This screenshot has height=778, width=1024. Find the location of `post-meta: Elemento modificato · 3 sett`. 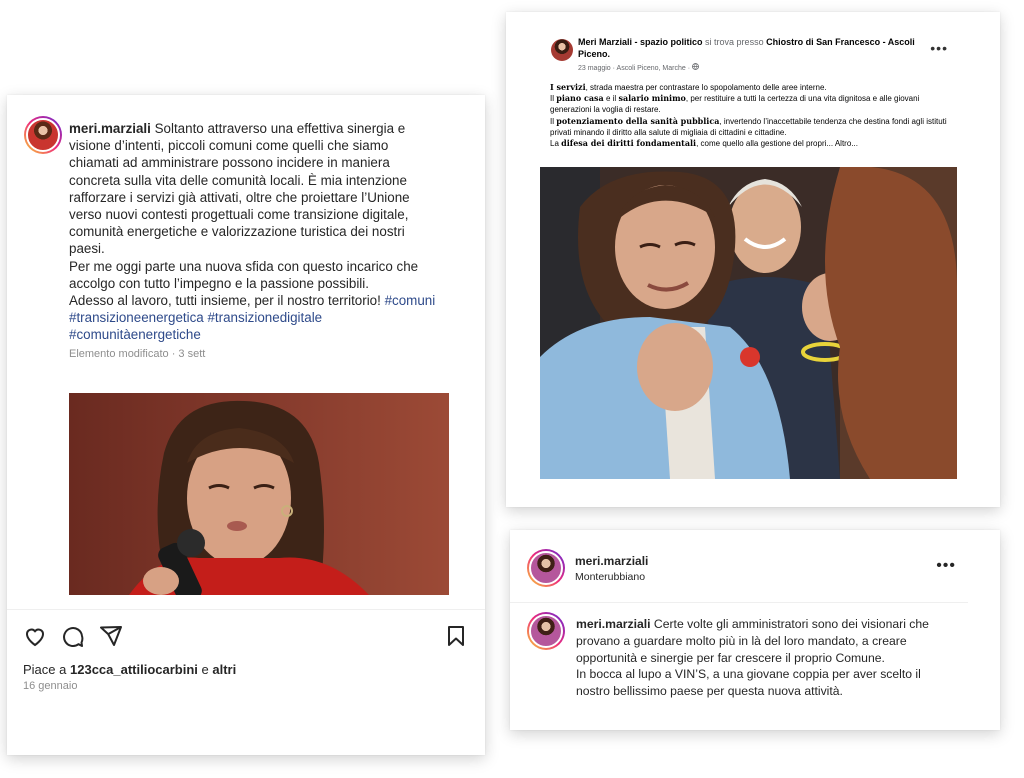

post-meta: Elemento modificato · 3 sett is located at coordinates (137, 354).